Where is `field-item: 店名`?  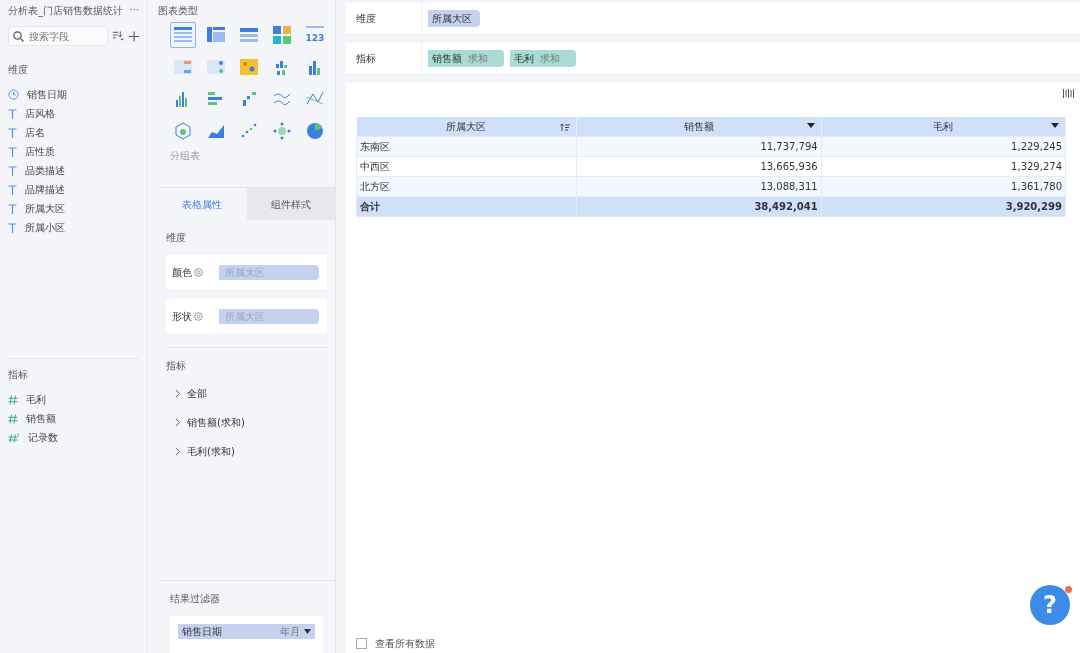 field-item: 店名 is located at coordinates (73, 132).